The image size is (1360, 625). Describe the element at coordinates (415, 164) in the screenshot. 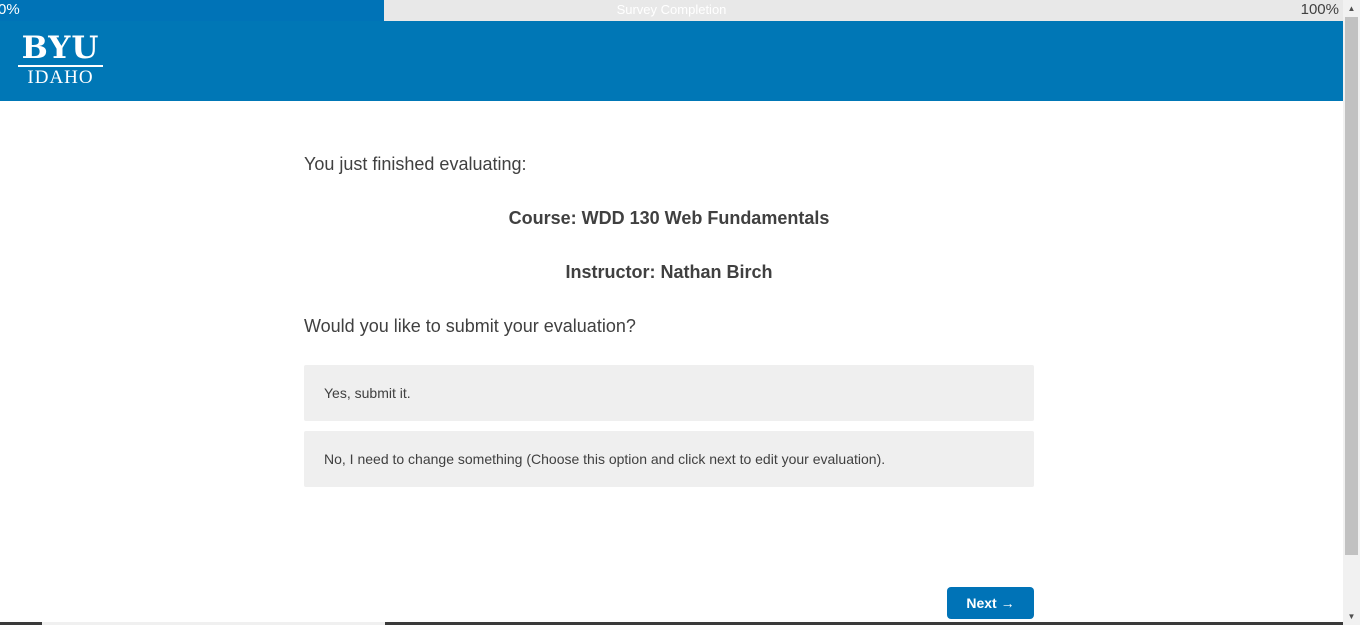

I see `intro-text: You just finished evaluating:` at that location.